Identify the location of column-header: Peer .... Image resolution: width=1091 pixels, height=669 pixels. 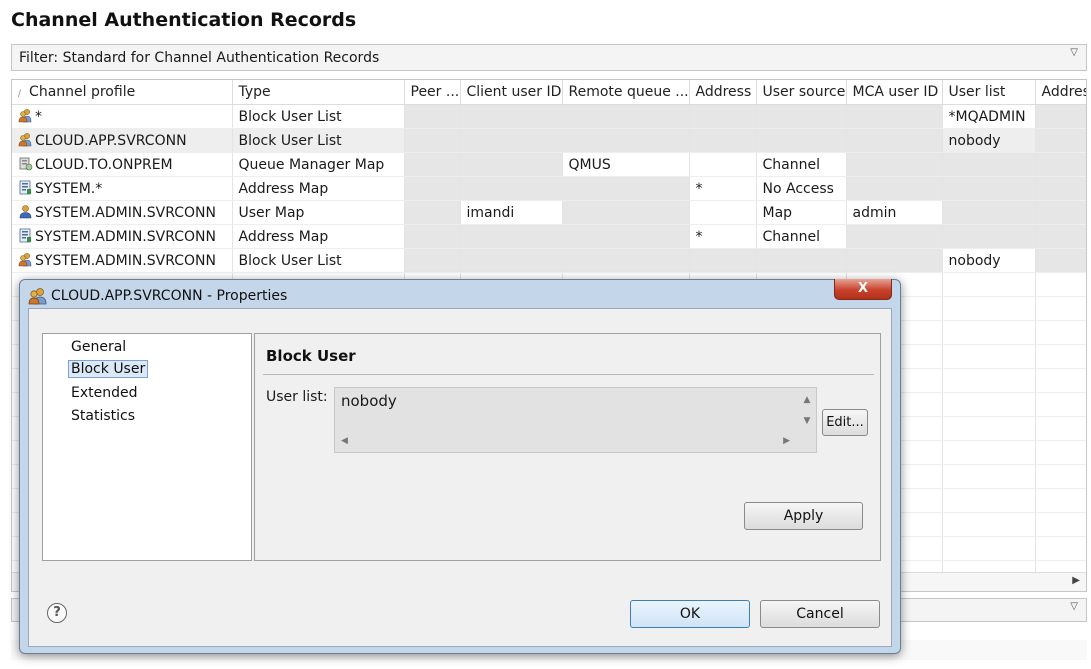
(432, 92).